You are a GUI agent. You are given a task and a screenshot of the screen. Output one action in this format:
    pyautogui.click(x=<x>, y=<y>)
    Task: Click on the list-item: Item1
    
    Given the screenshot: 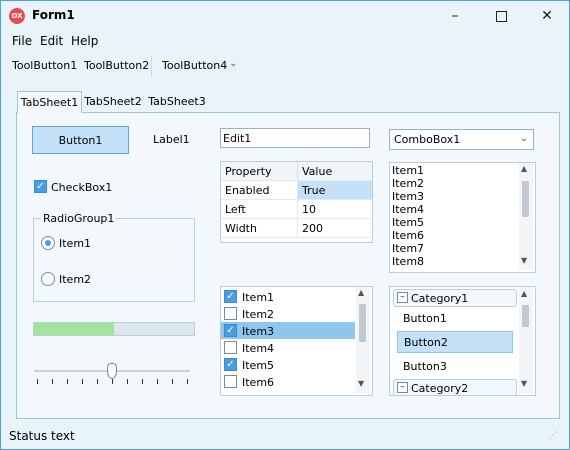 What is the action you would take?
    pyautogui.click(x=408, y=170)
    